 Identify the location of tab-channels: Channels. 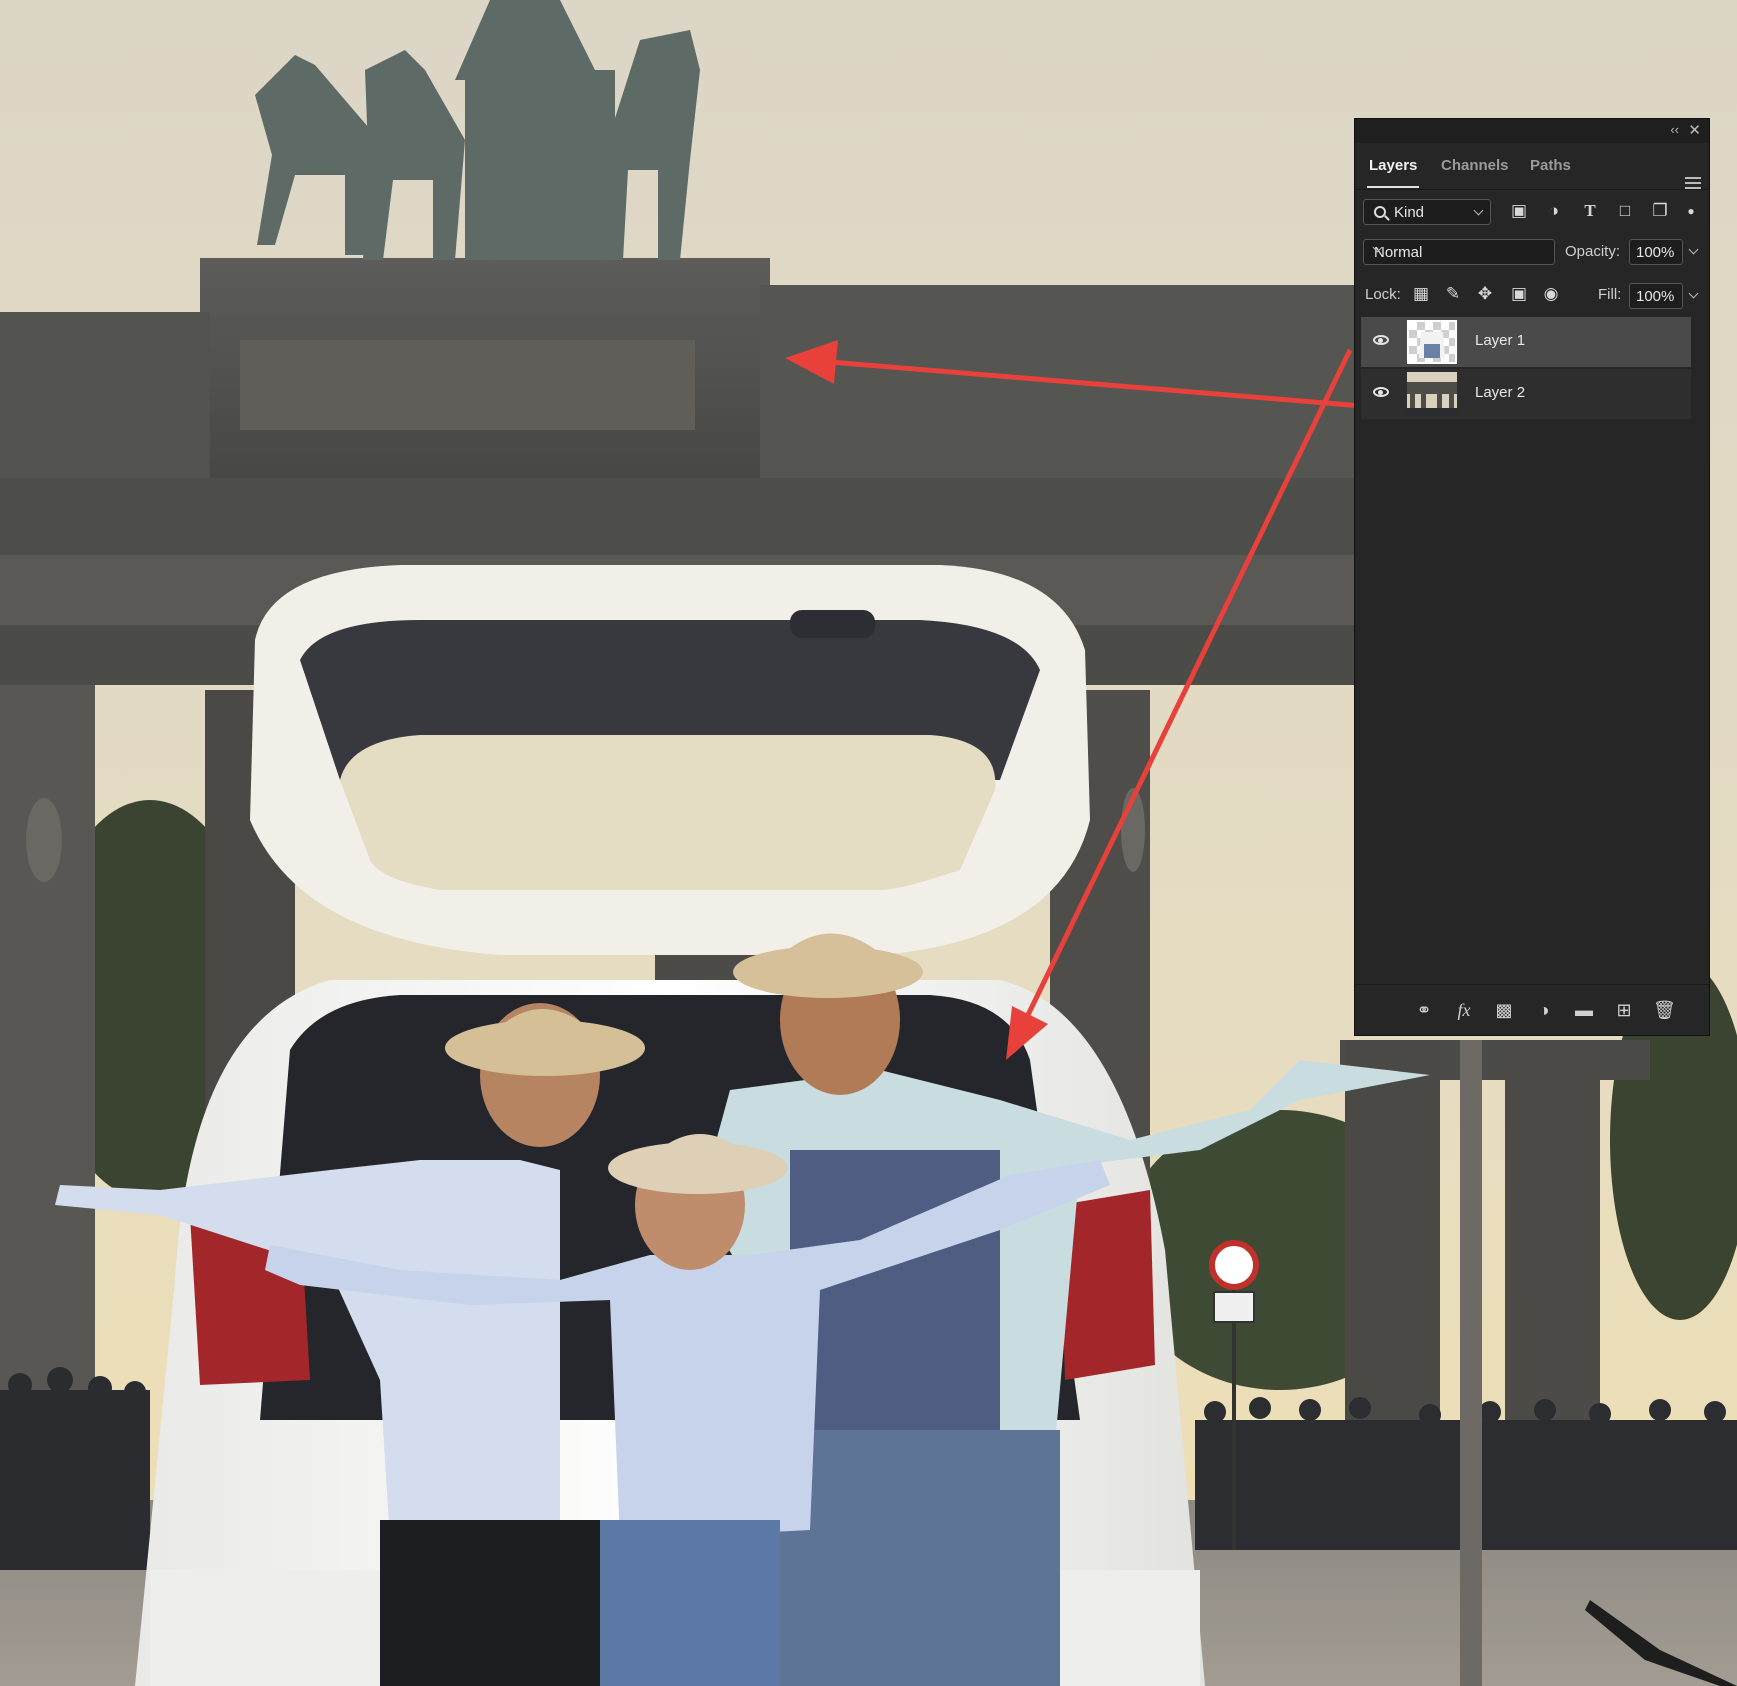
(1475, 165).